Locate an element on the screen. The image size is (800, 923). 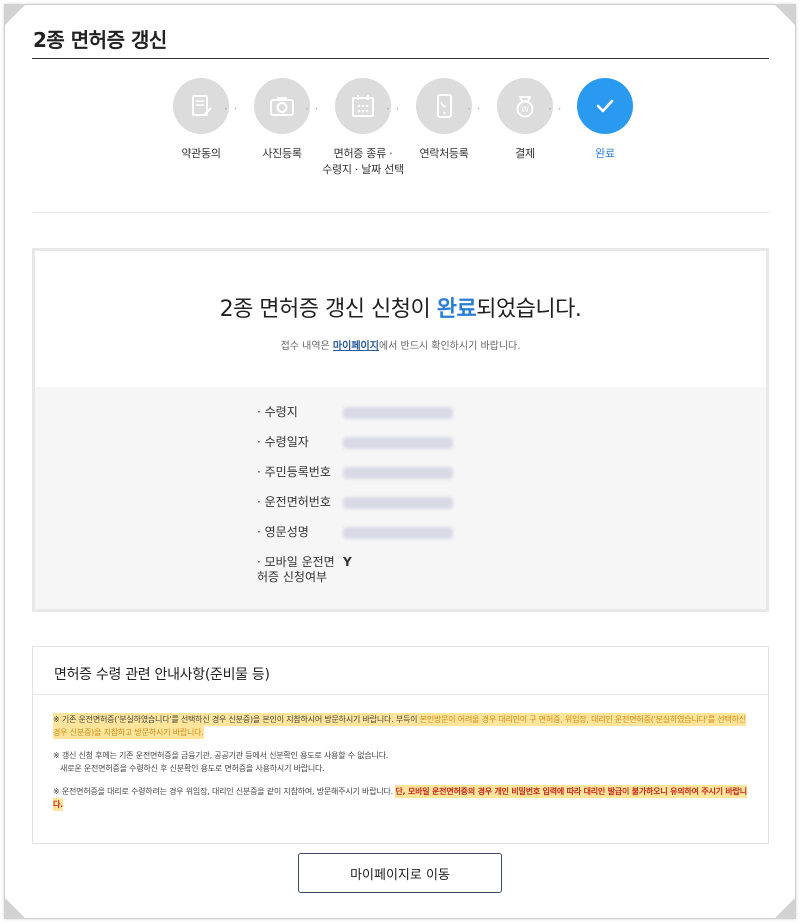
detail-key: · 수령지 is located at coordinates (277, 412).